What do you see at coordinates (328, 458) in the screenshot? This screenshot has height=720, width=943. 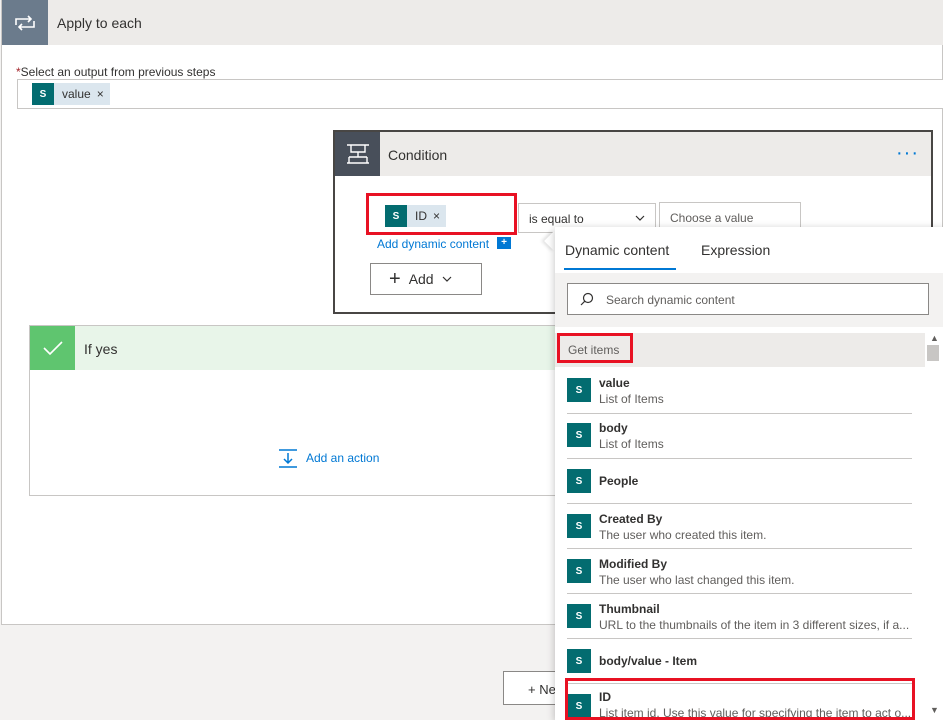 I see `add-action-link: Add an action` at bounding box center [328, 458].